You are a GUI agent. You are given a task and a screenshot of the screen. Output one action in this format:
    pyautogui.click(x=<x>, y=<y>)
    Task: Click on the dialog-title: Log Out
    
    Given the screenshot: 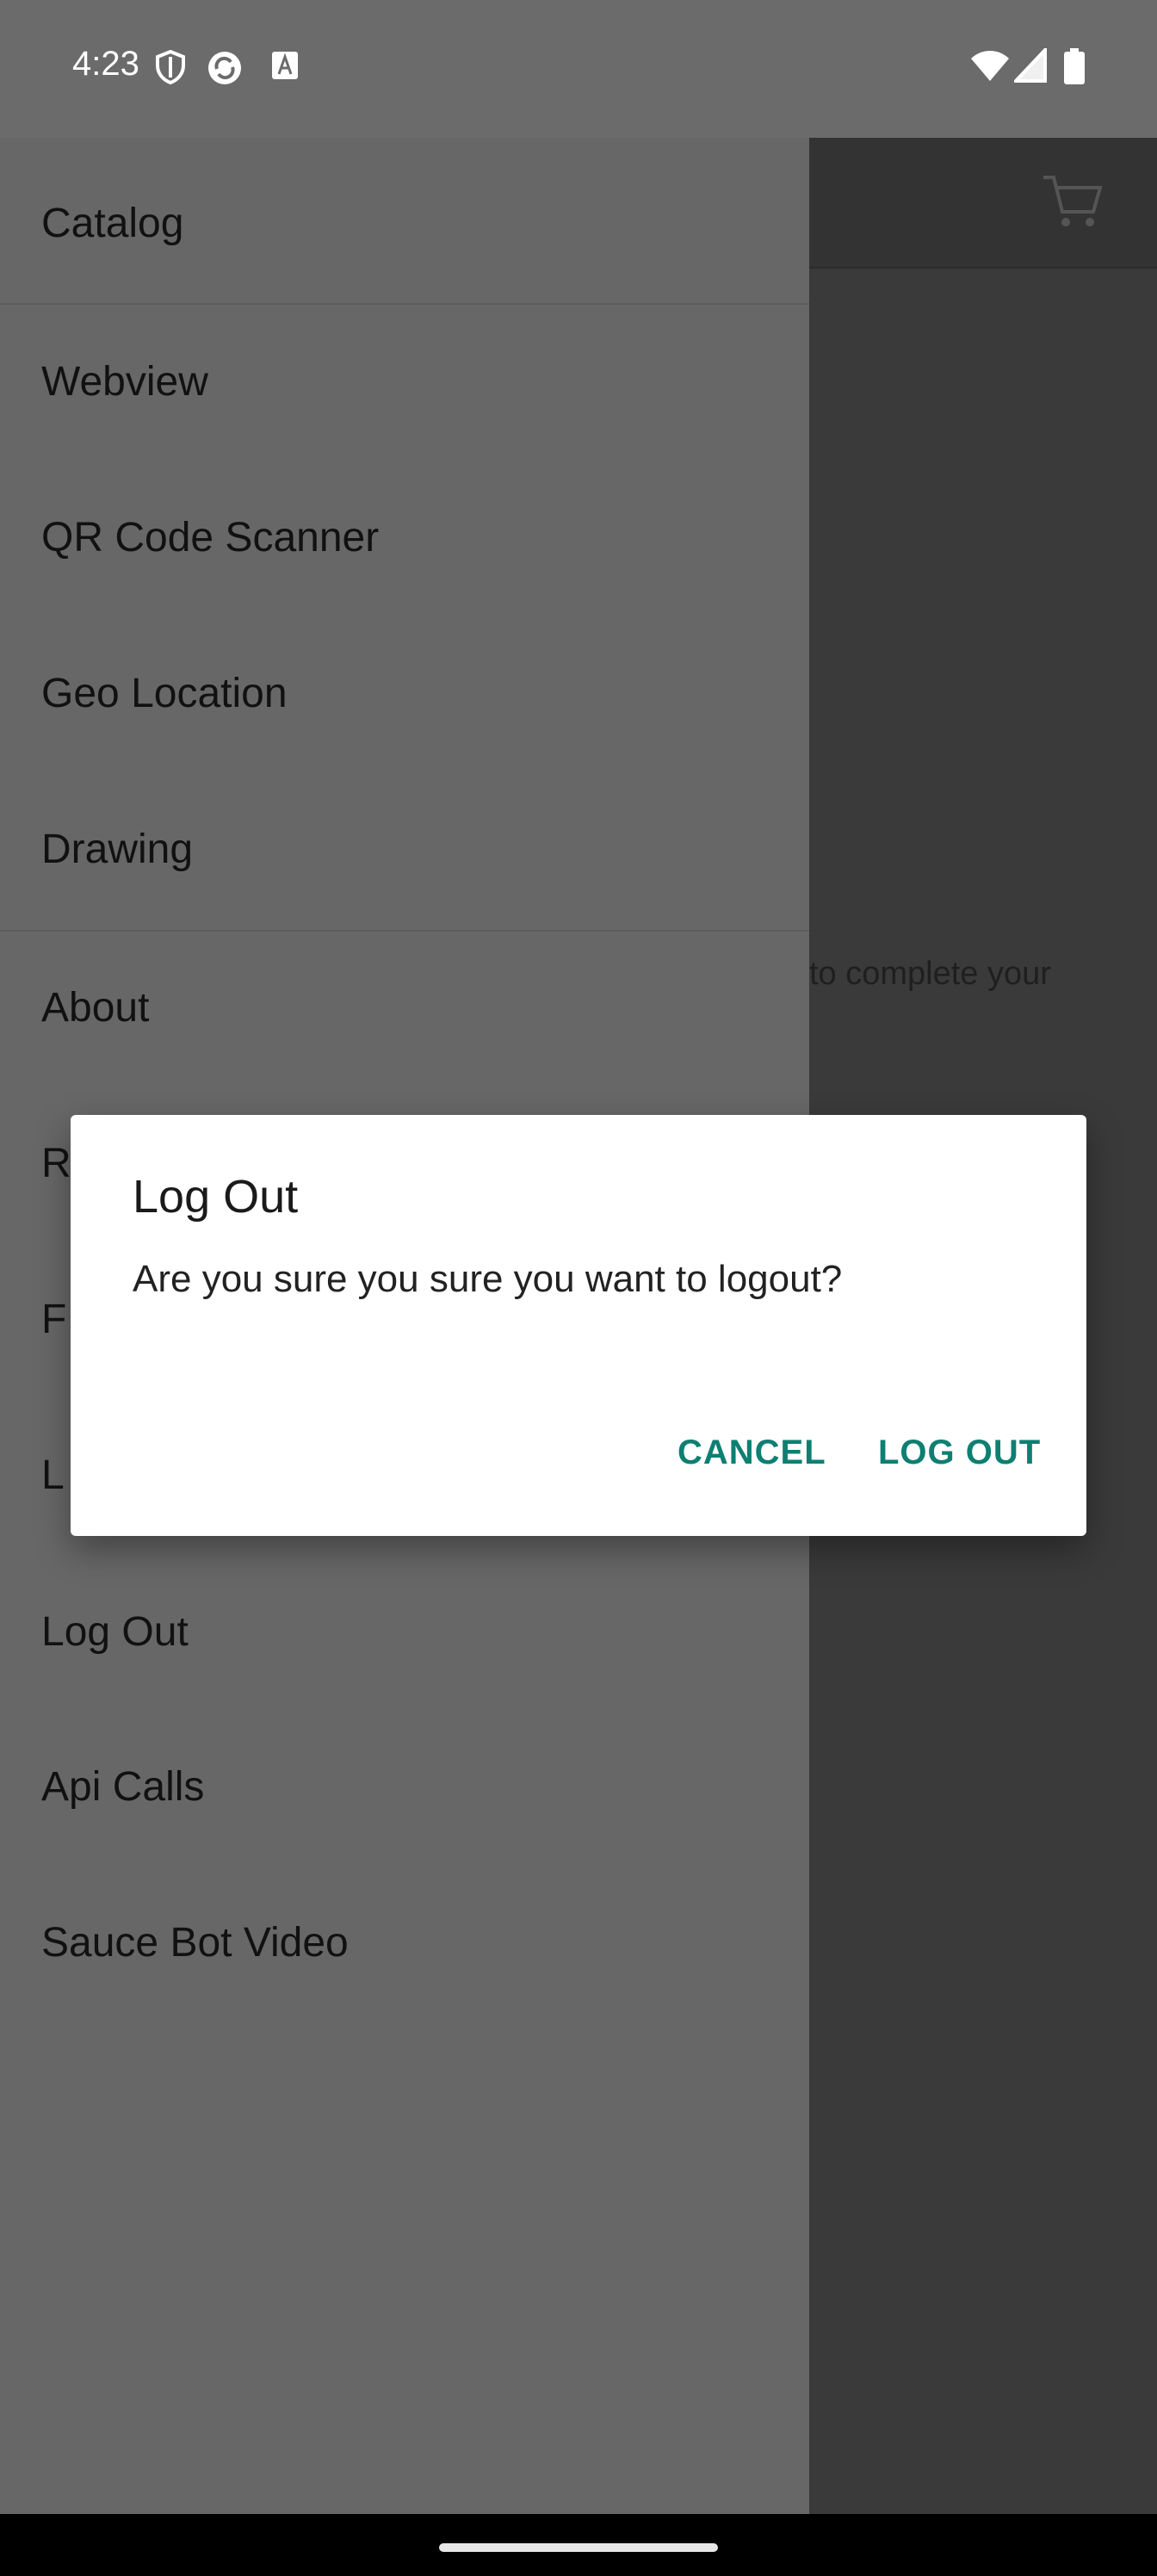 What is the action you would take?
    pyautogui.click(x=216, y=1197)
    